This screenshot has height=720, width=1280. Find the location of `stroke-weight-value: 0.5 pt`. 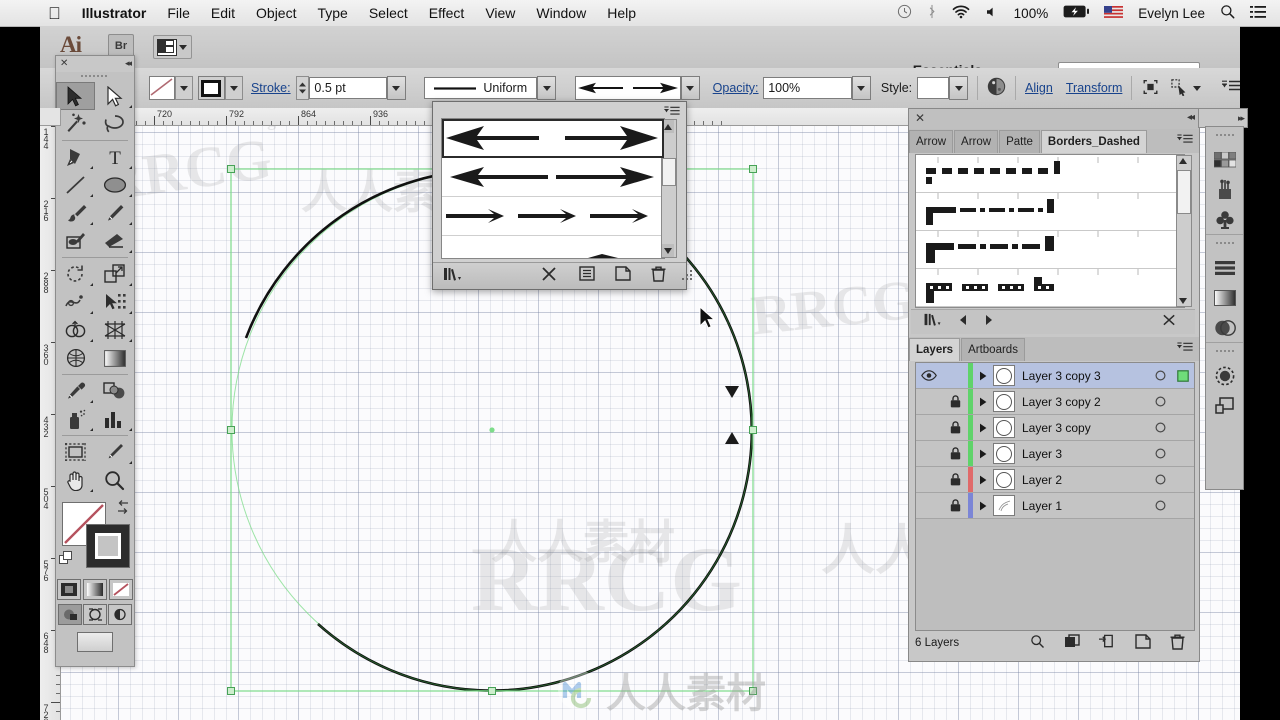

stroke-weight-value: 0.5 pt is located at coordinates (348, 88).